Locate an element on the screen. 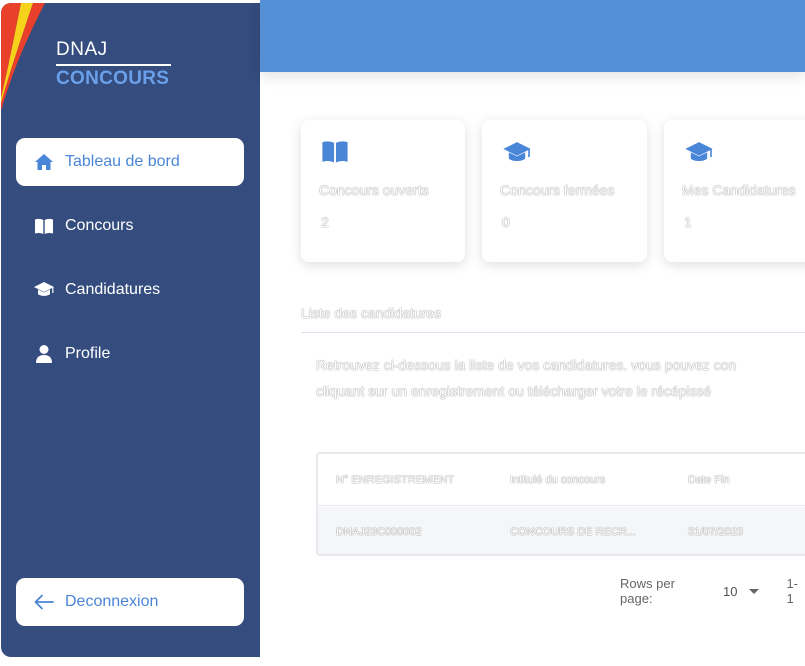 The height and width of the screenshot is (666, 805). cell-date-fin: 31/07/2023 is located at coordinates (716, 531).